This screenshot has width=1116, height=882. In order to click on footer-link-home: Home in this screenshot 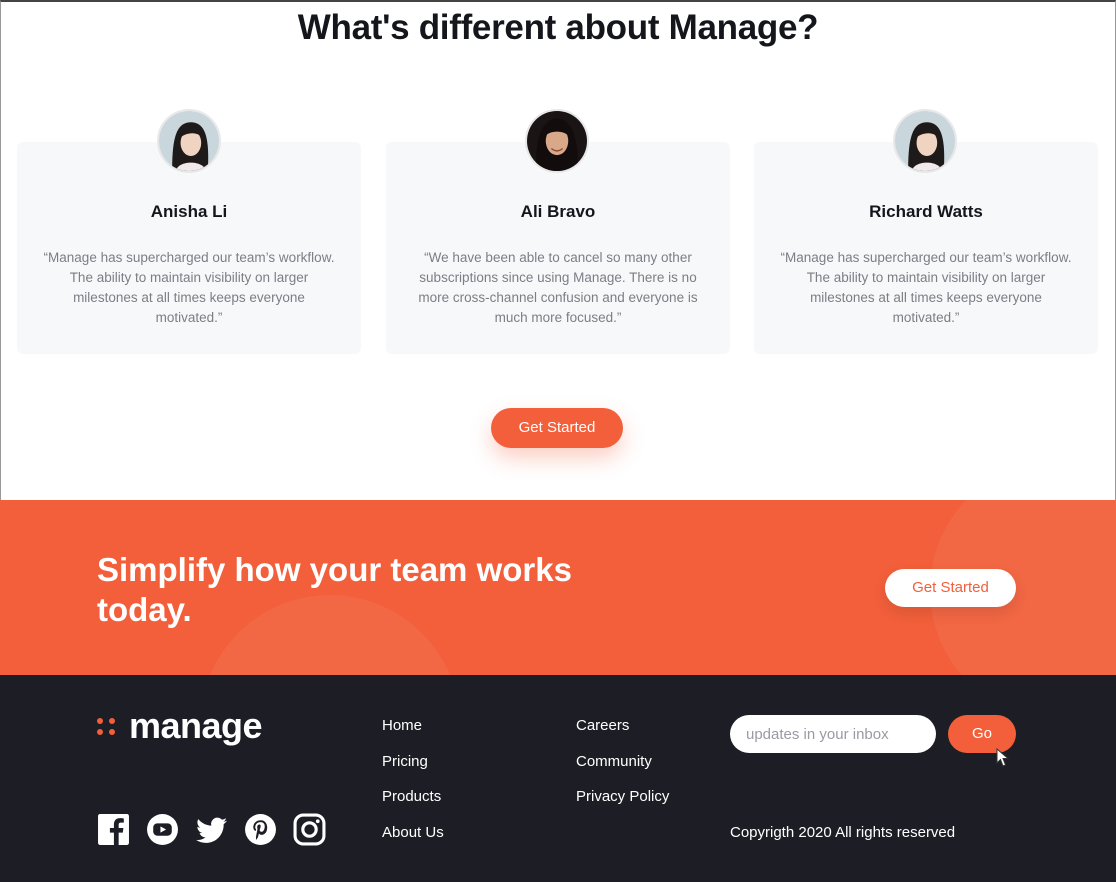, I will do `click(413, 734)`.